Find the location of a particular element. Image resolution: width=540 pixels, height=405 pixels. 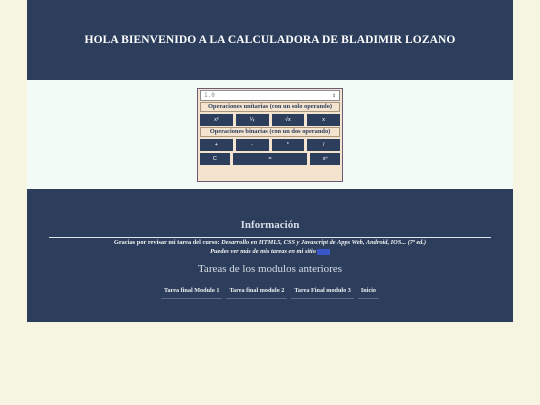

x-button: x is located at coordinates (323, 120).